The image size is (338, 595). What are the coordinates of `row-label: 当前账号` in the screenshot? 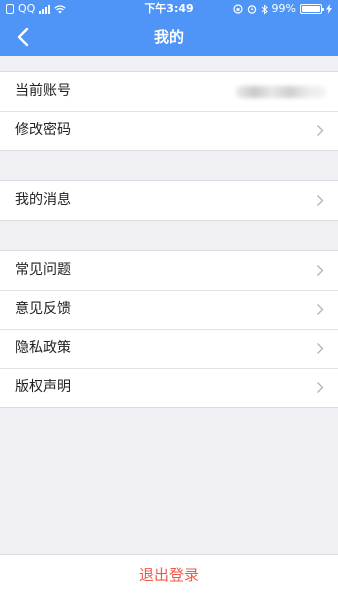 It's located at (43, 91).